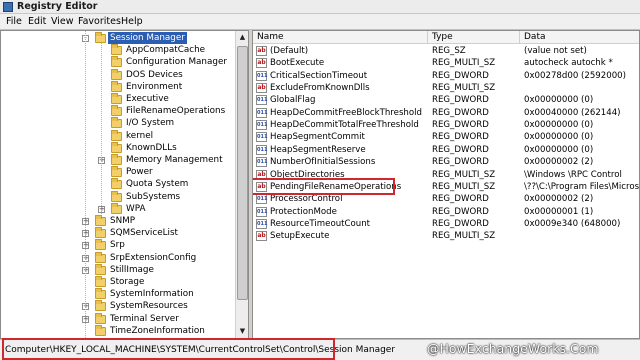  I want to click on registry-value-row: 011 GlobalFlag REG_DWORD 0x00000000 (0), so click(446, 100).